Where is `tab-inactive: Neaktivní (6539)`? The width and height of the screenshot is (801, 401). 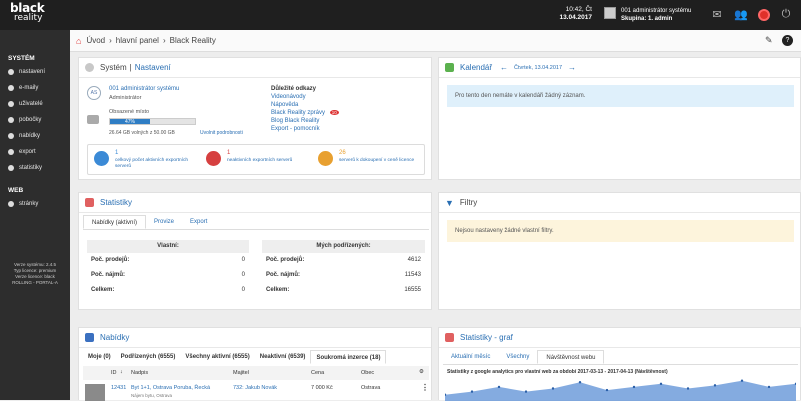 tab-inactive: Neaktivní (6539) is located at coordinates (283, 357).